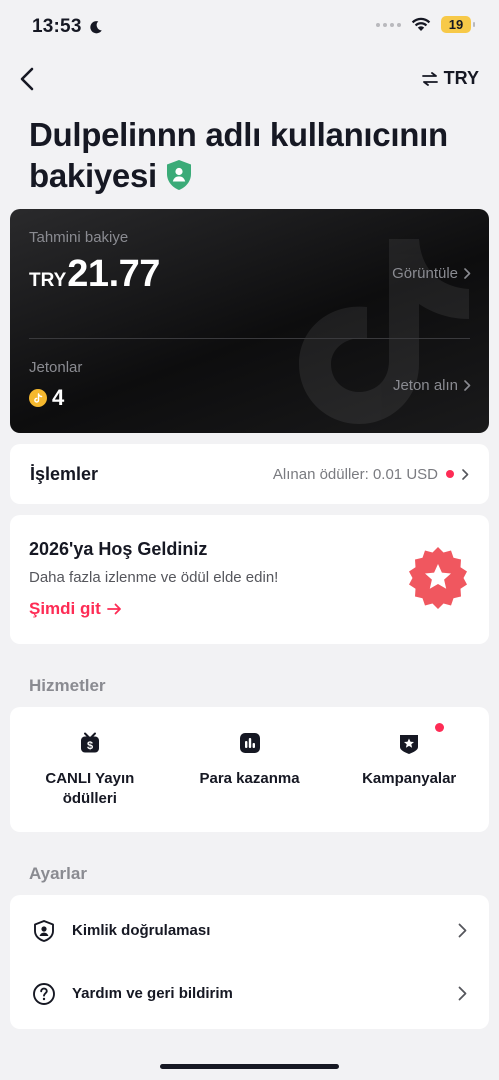  I want to click on service-campaigns: Kampanyalar, so click(409, 769).